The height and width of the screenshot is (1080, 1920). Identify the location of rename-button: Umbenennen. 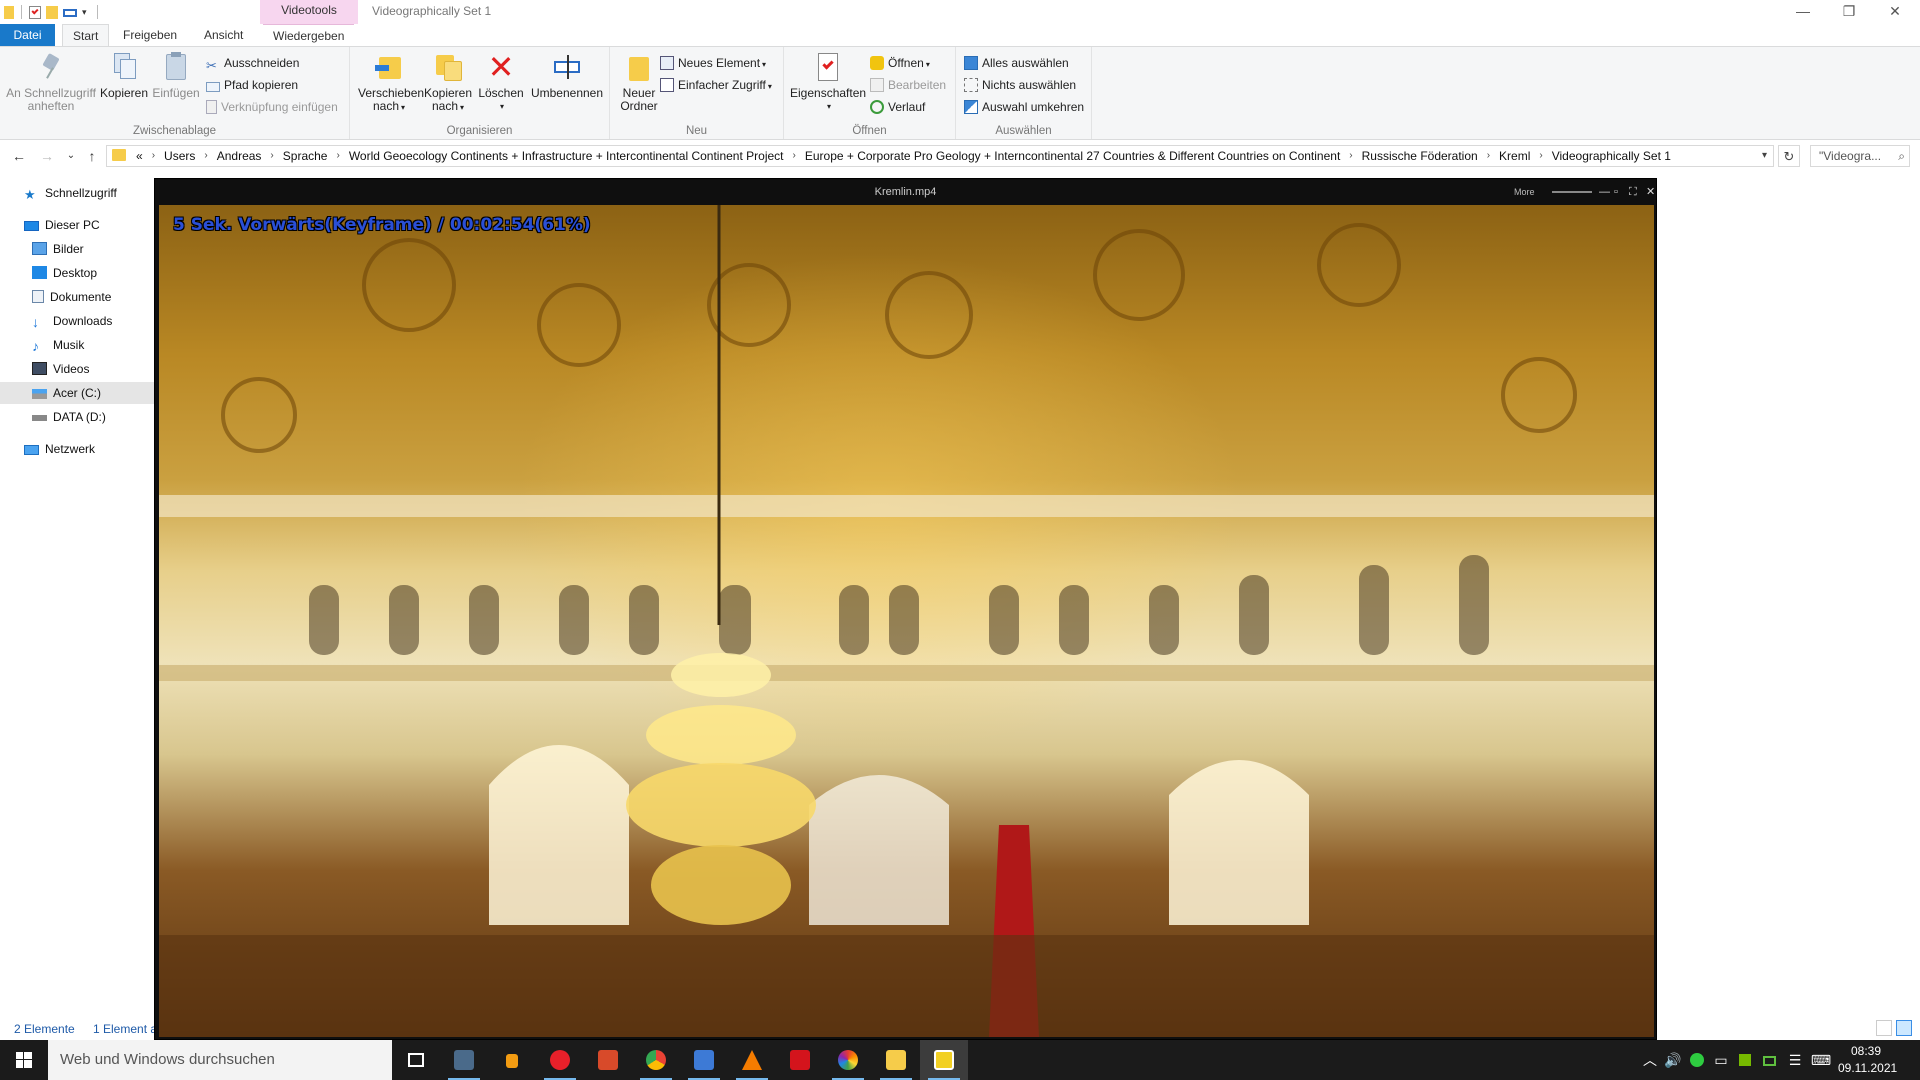
(567, 75).